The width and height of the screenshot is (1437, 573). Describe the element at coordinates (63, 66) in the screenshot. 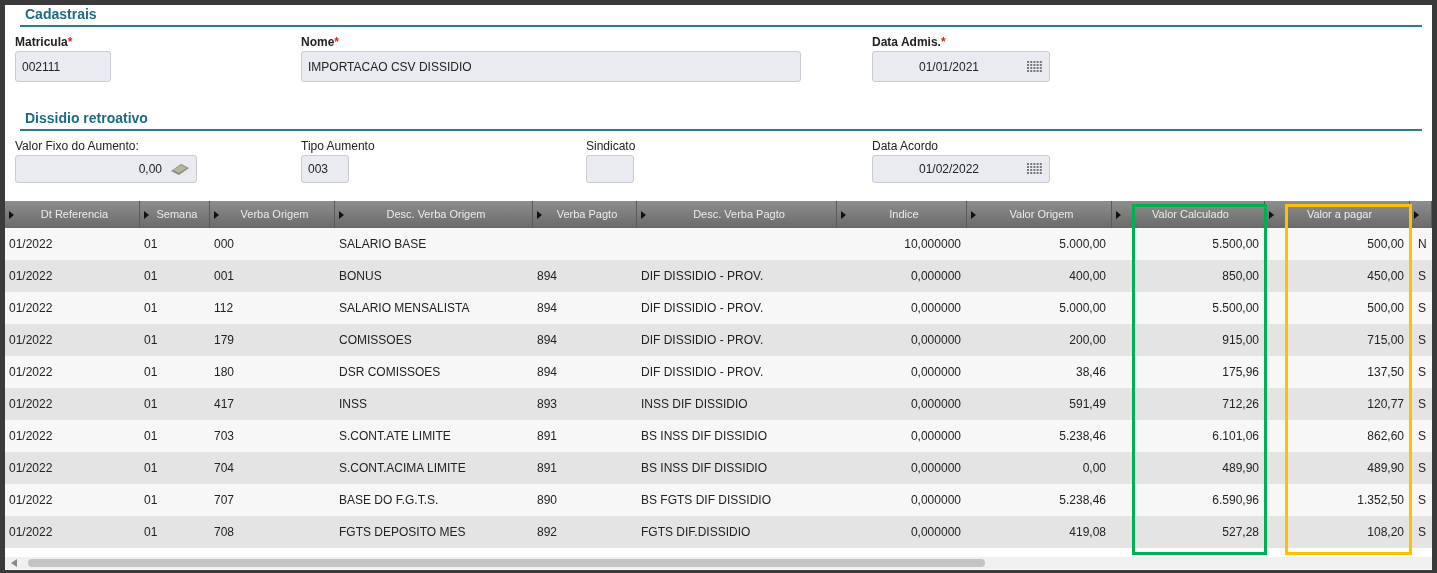

I see `input-field: 002111` at that location.